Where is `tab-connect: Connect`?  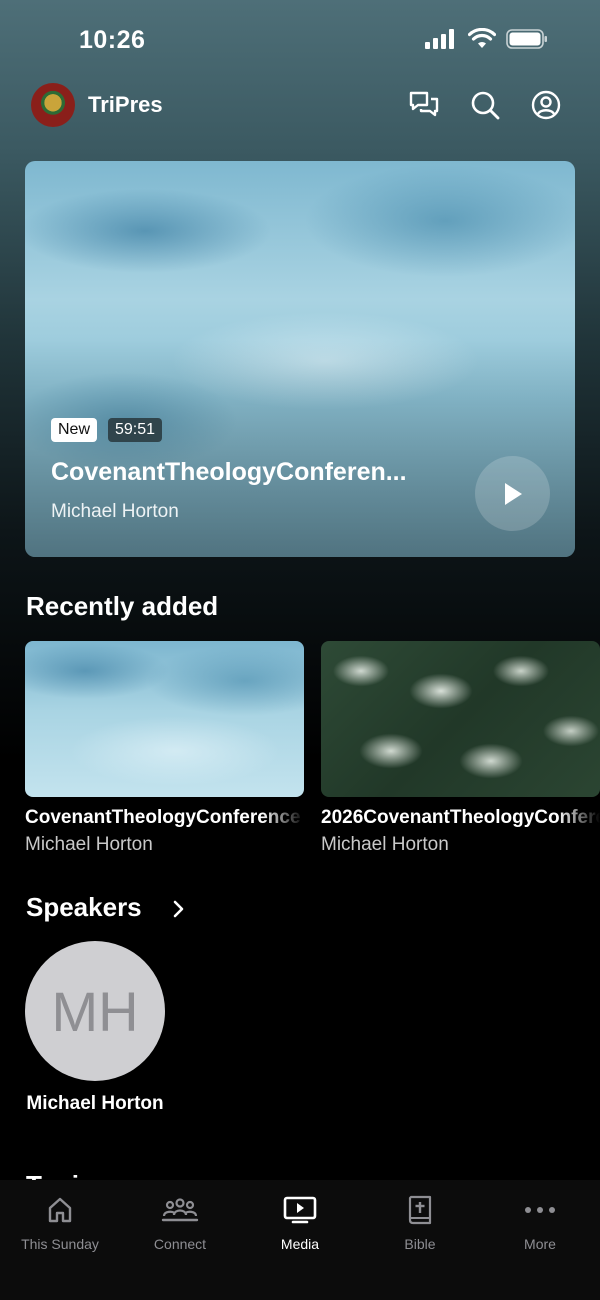
tab-connect: Connect is located at coordinates (180, 1223).